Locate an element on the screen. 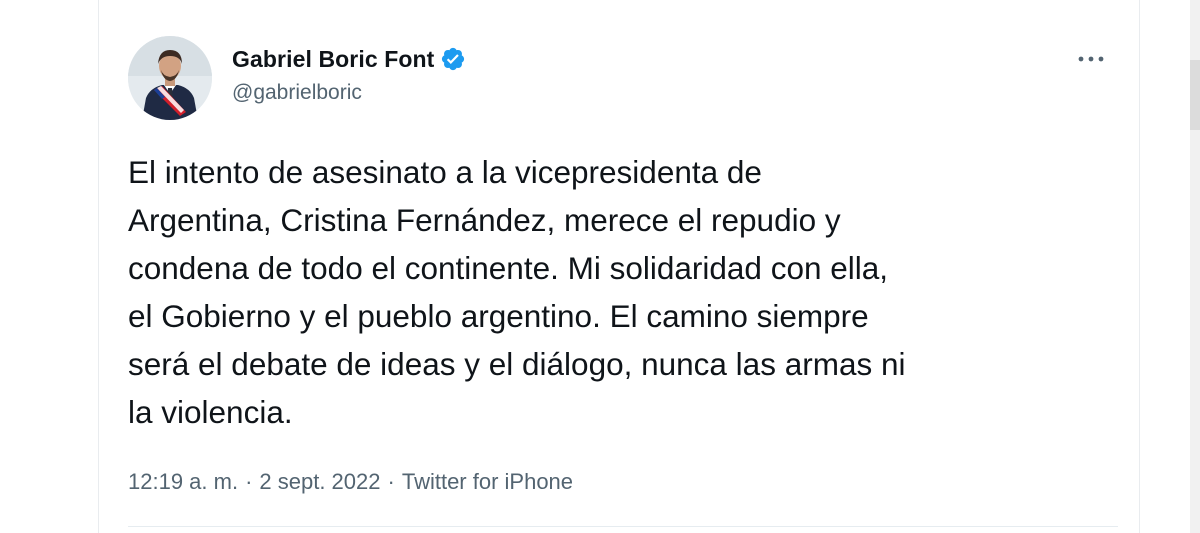 This screenshot has height=533, width=1200. divider is located at coordinates (623, 526).